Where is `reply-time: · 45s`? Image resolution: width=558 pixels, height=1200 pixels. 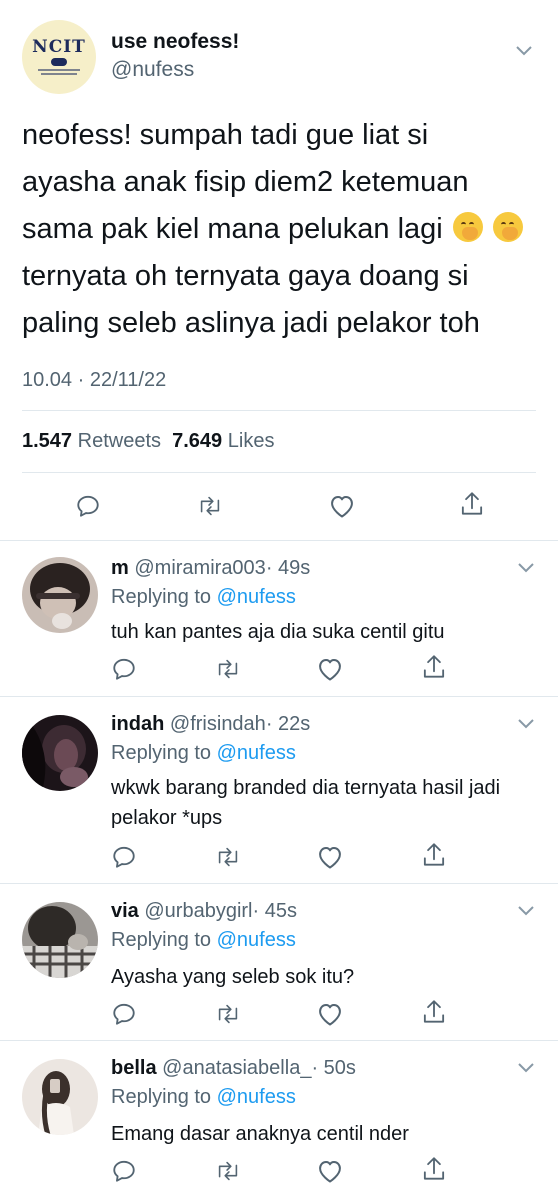
reply-time: · 45s is located at coordinates (274, 911).